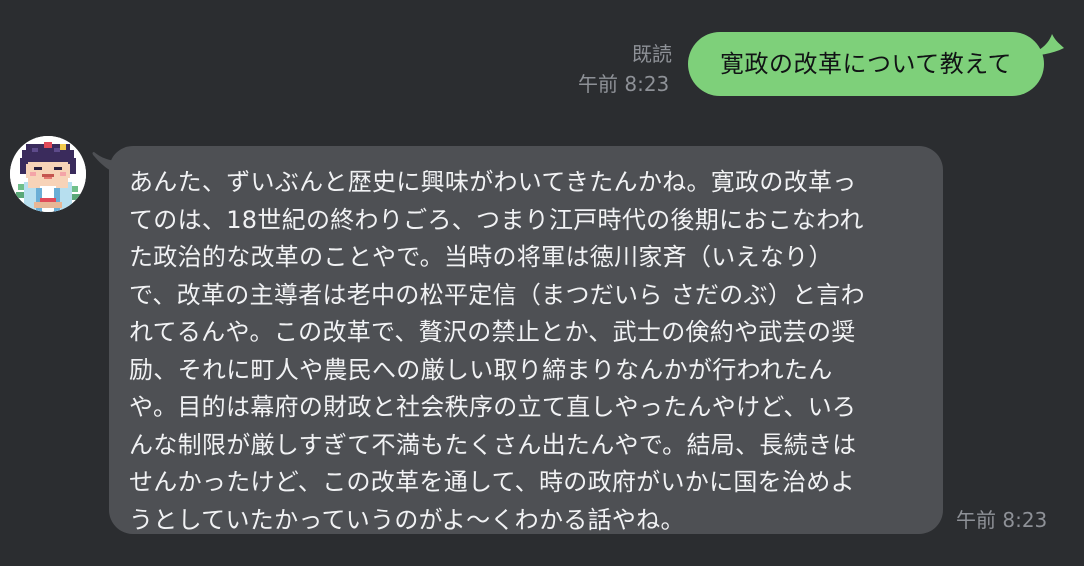  What do you see at coordinates (1002, 520) in the screenshot?
I see `received-message-time: 午前 8:23` at bounding box center [1002, 520].